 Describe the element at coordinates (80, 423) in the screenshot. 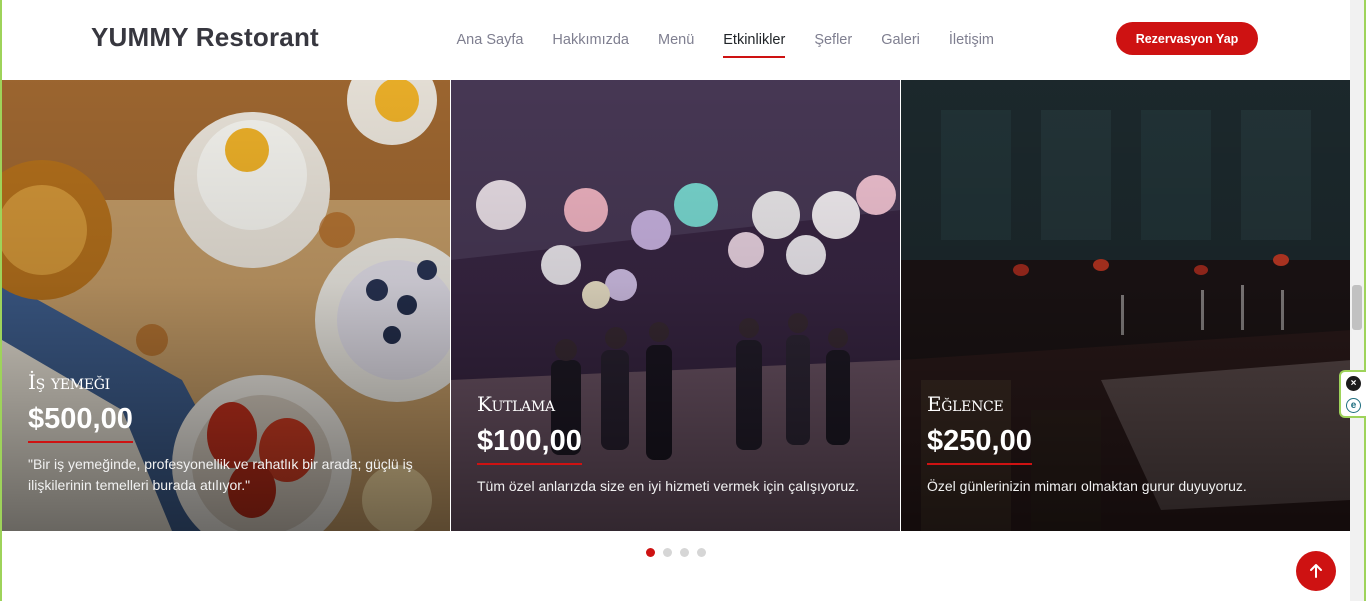

I see `event-price: $500,00` at that location.